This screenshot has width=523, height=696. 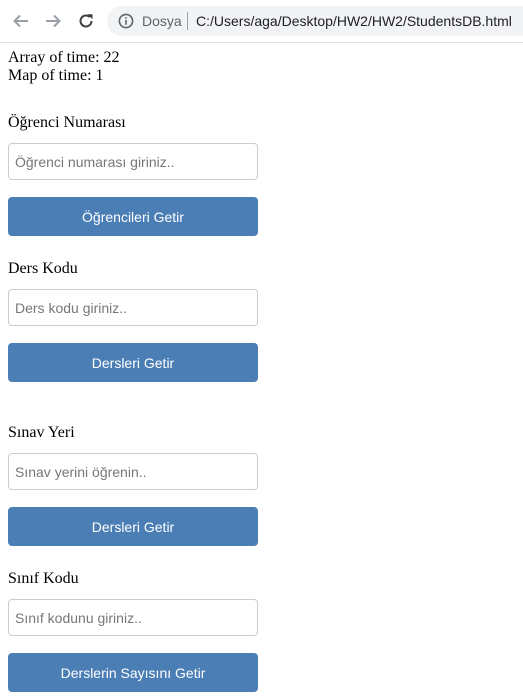 What do you see at coordinates (133, 216) in the screenshot?
I see `get-students-button: Öğrencileri Getir` at bounding box center [133, 216].